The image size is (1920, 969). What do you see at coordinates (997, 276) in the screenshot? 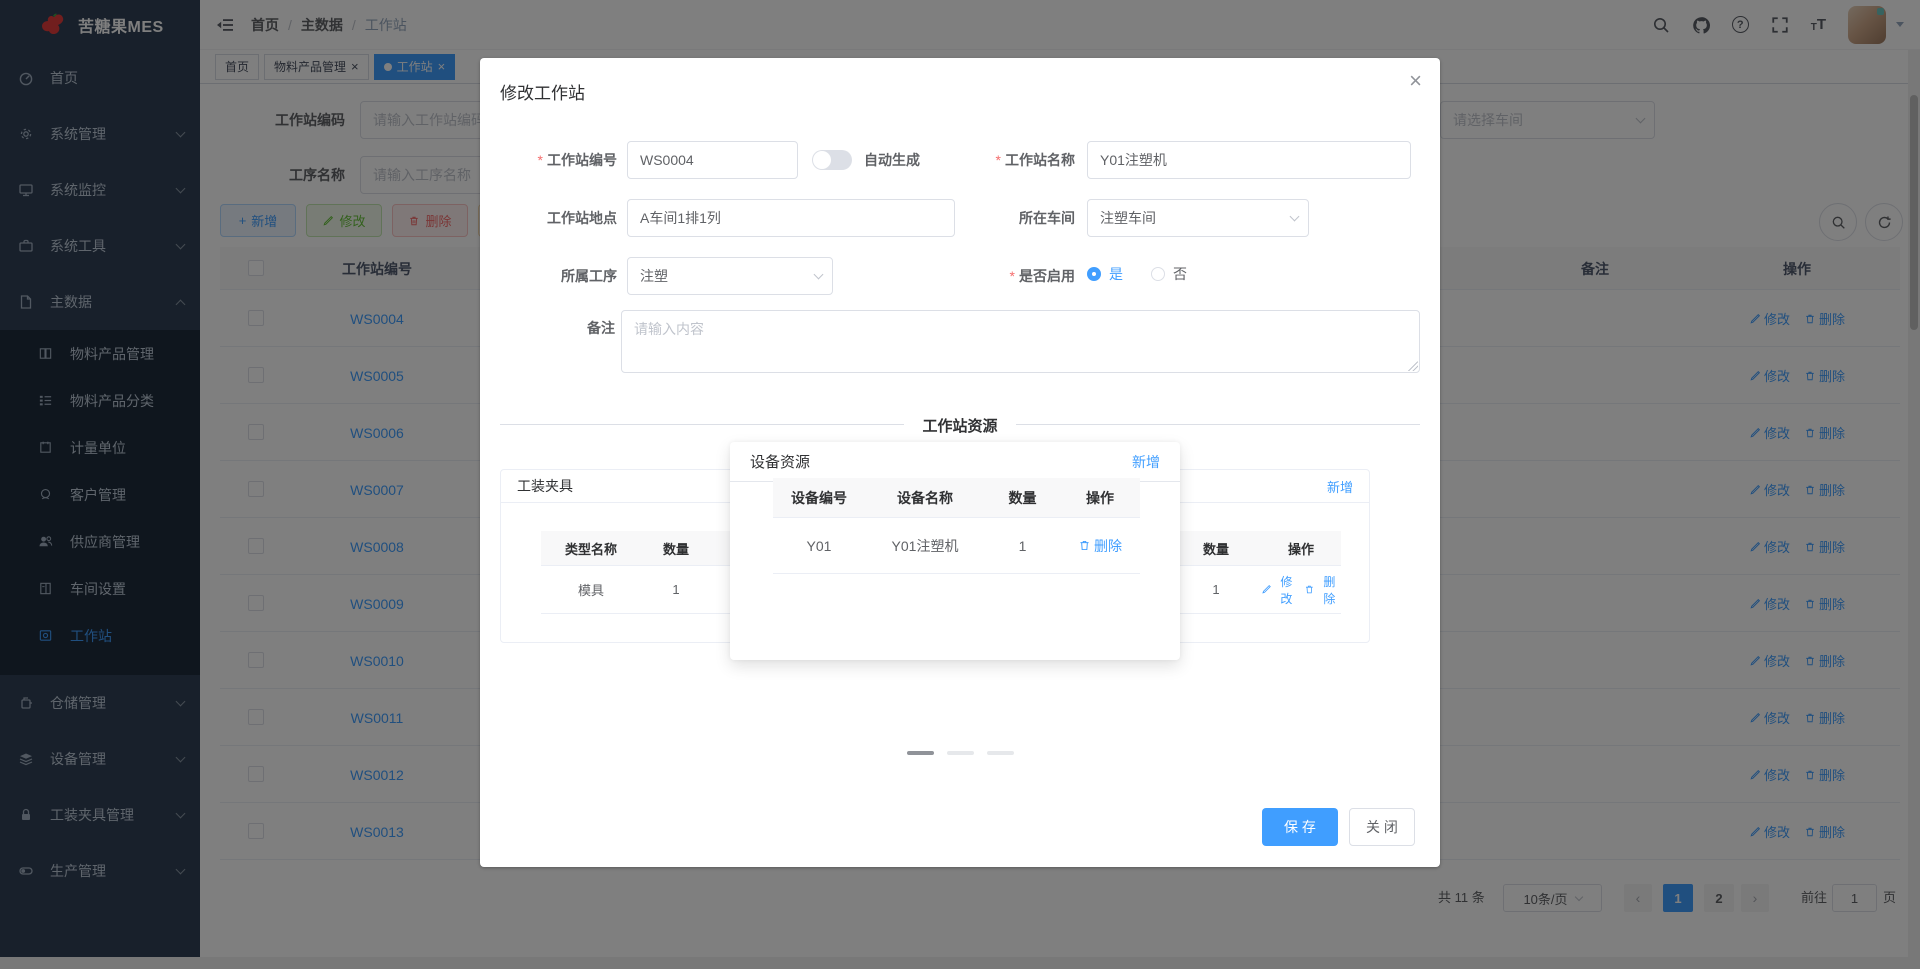
I see `enabled-label: 是否启用` at bounding box center [997, 276].